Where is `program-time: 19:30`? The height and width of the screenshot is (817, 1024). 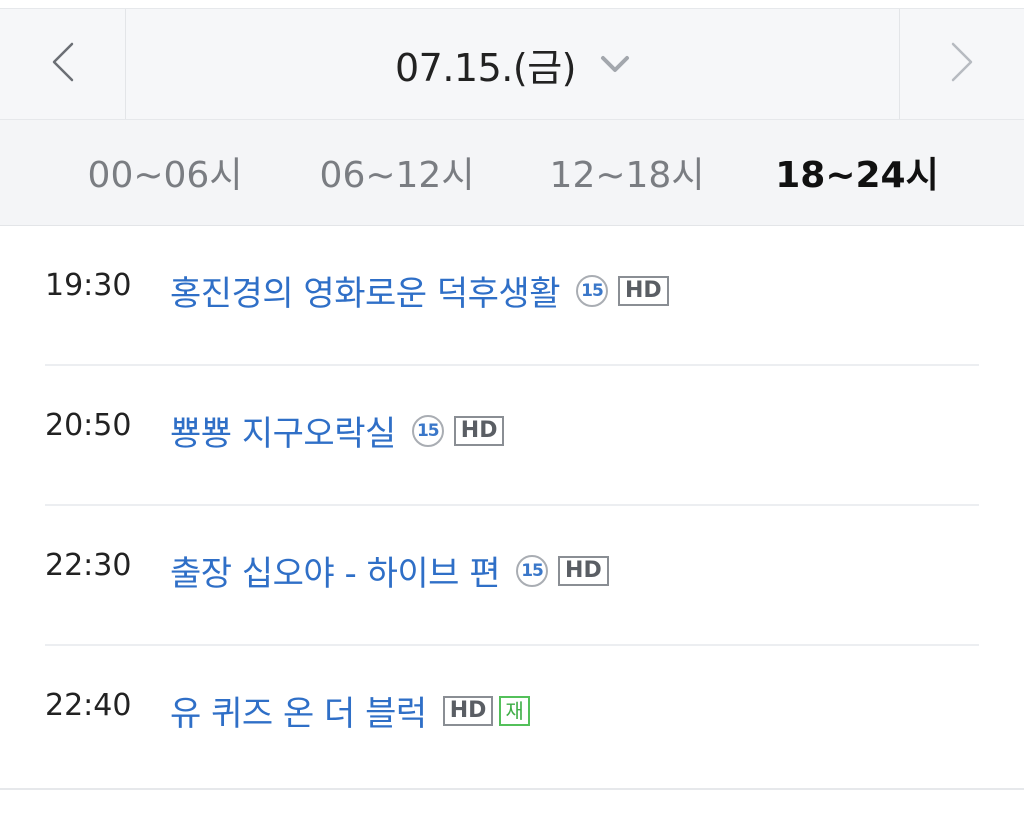 program-time: 19:30 is located at coordinates (88, 285).